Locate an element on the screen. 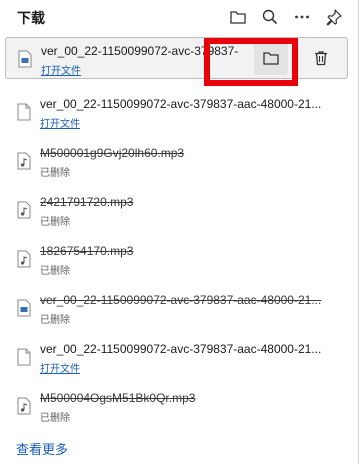  download-item: 1826754170.mp3 已删除 is located at coordinates (176, 259).